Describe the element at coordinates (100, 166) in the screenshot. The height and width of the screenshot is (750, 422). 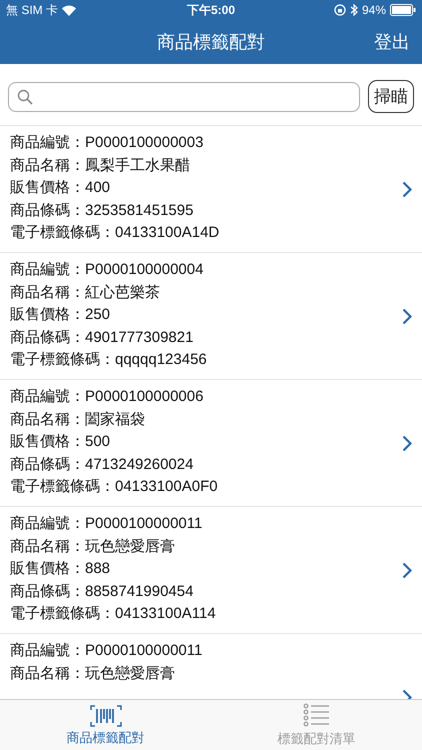
I see `product-detail-text: 商品名稱：鳳梨手工水果醋` at that location.